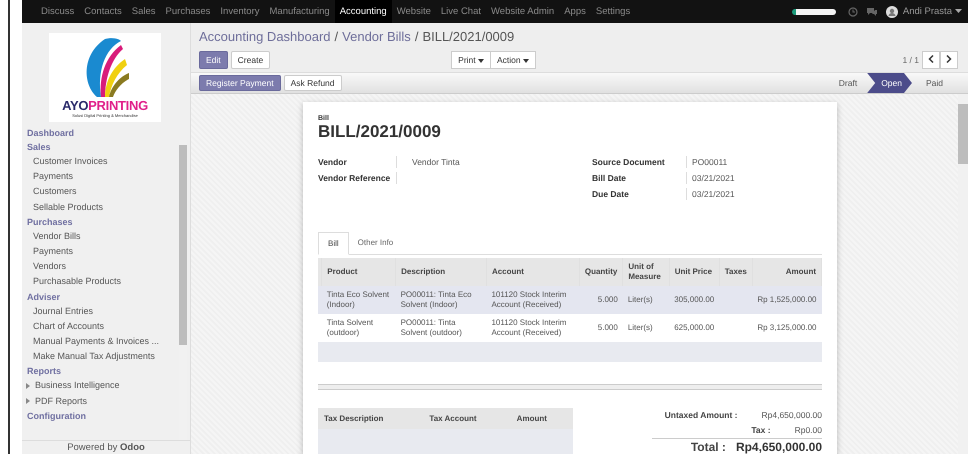 Image resolution: width=972 pixels, height=454 pixels. I want to click on table-cell: PO00011: Tinta Eco Solvent (Indoor), so click(436, 299).